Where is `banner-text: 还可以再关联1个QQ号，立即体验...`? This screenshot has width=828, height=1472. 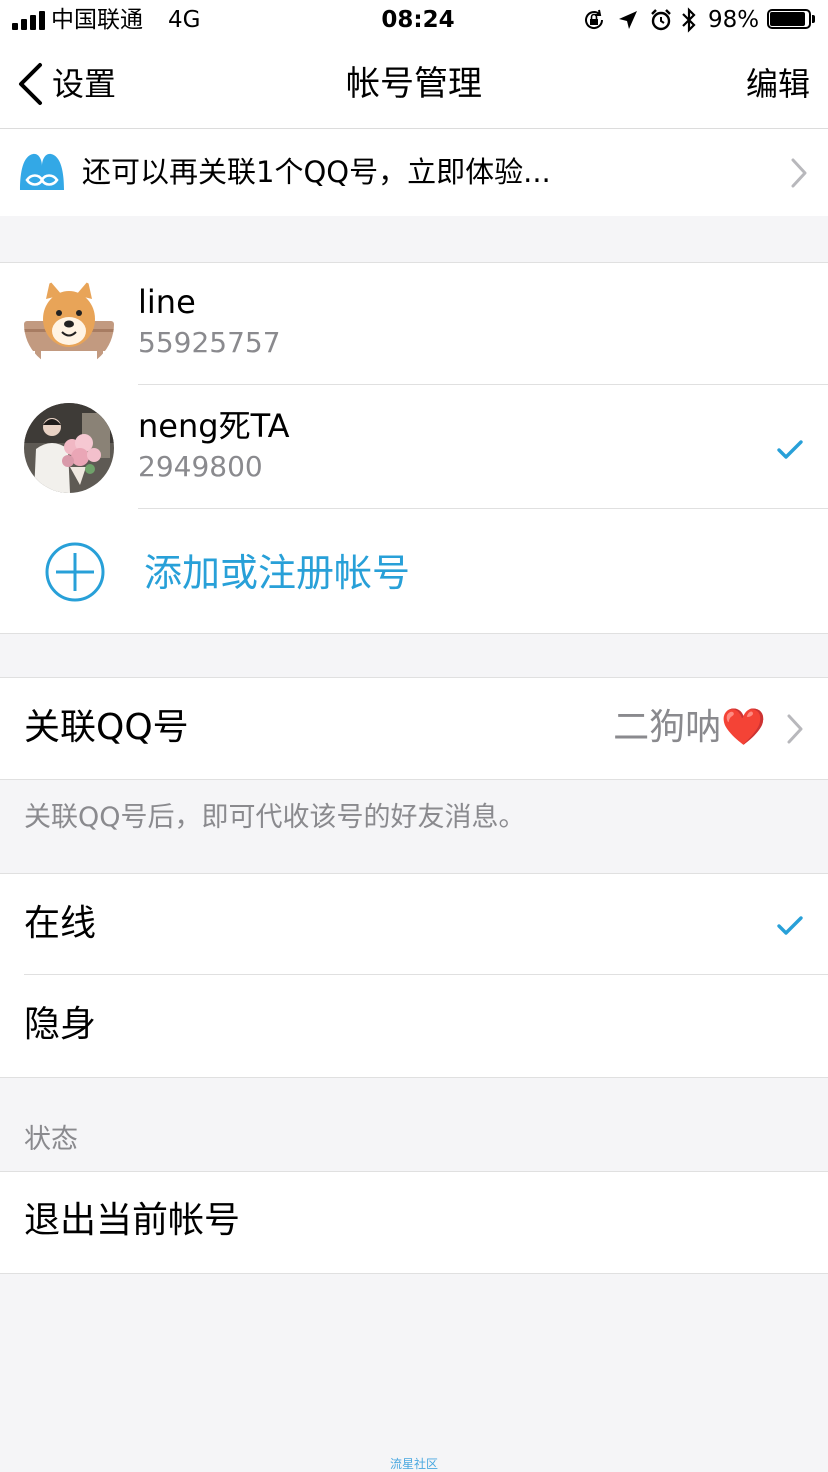 banner-text: 还可以再关联1个QQ号，立即体验... is located at coordinates (316, 172).